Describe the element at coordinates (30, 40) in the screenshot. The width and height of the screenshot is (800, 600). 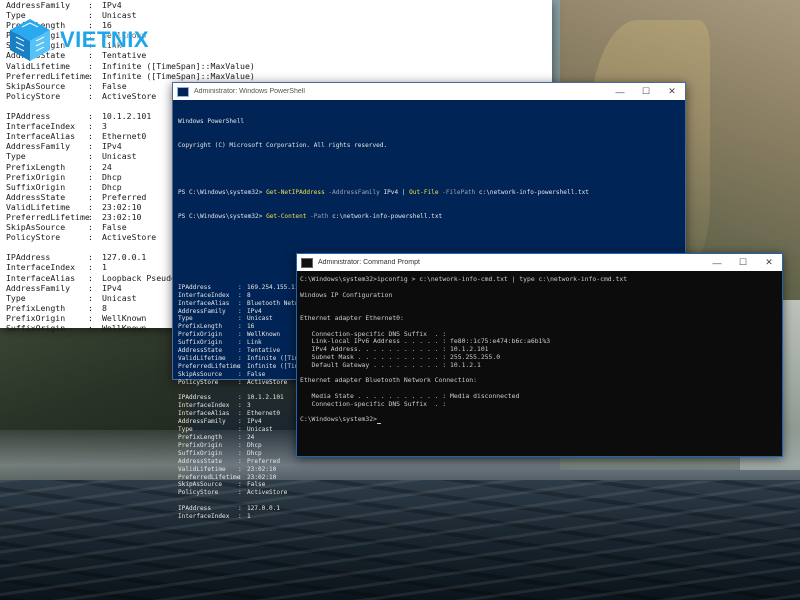
I see `logo-cube-icon` at that location.